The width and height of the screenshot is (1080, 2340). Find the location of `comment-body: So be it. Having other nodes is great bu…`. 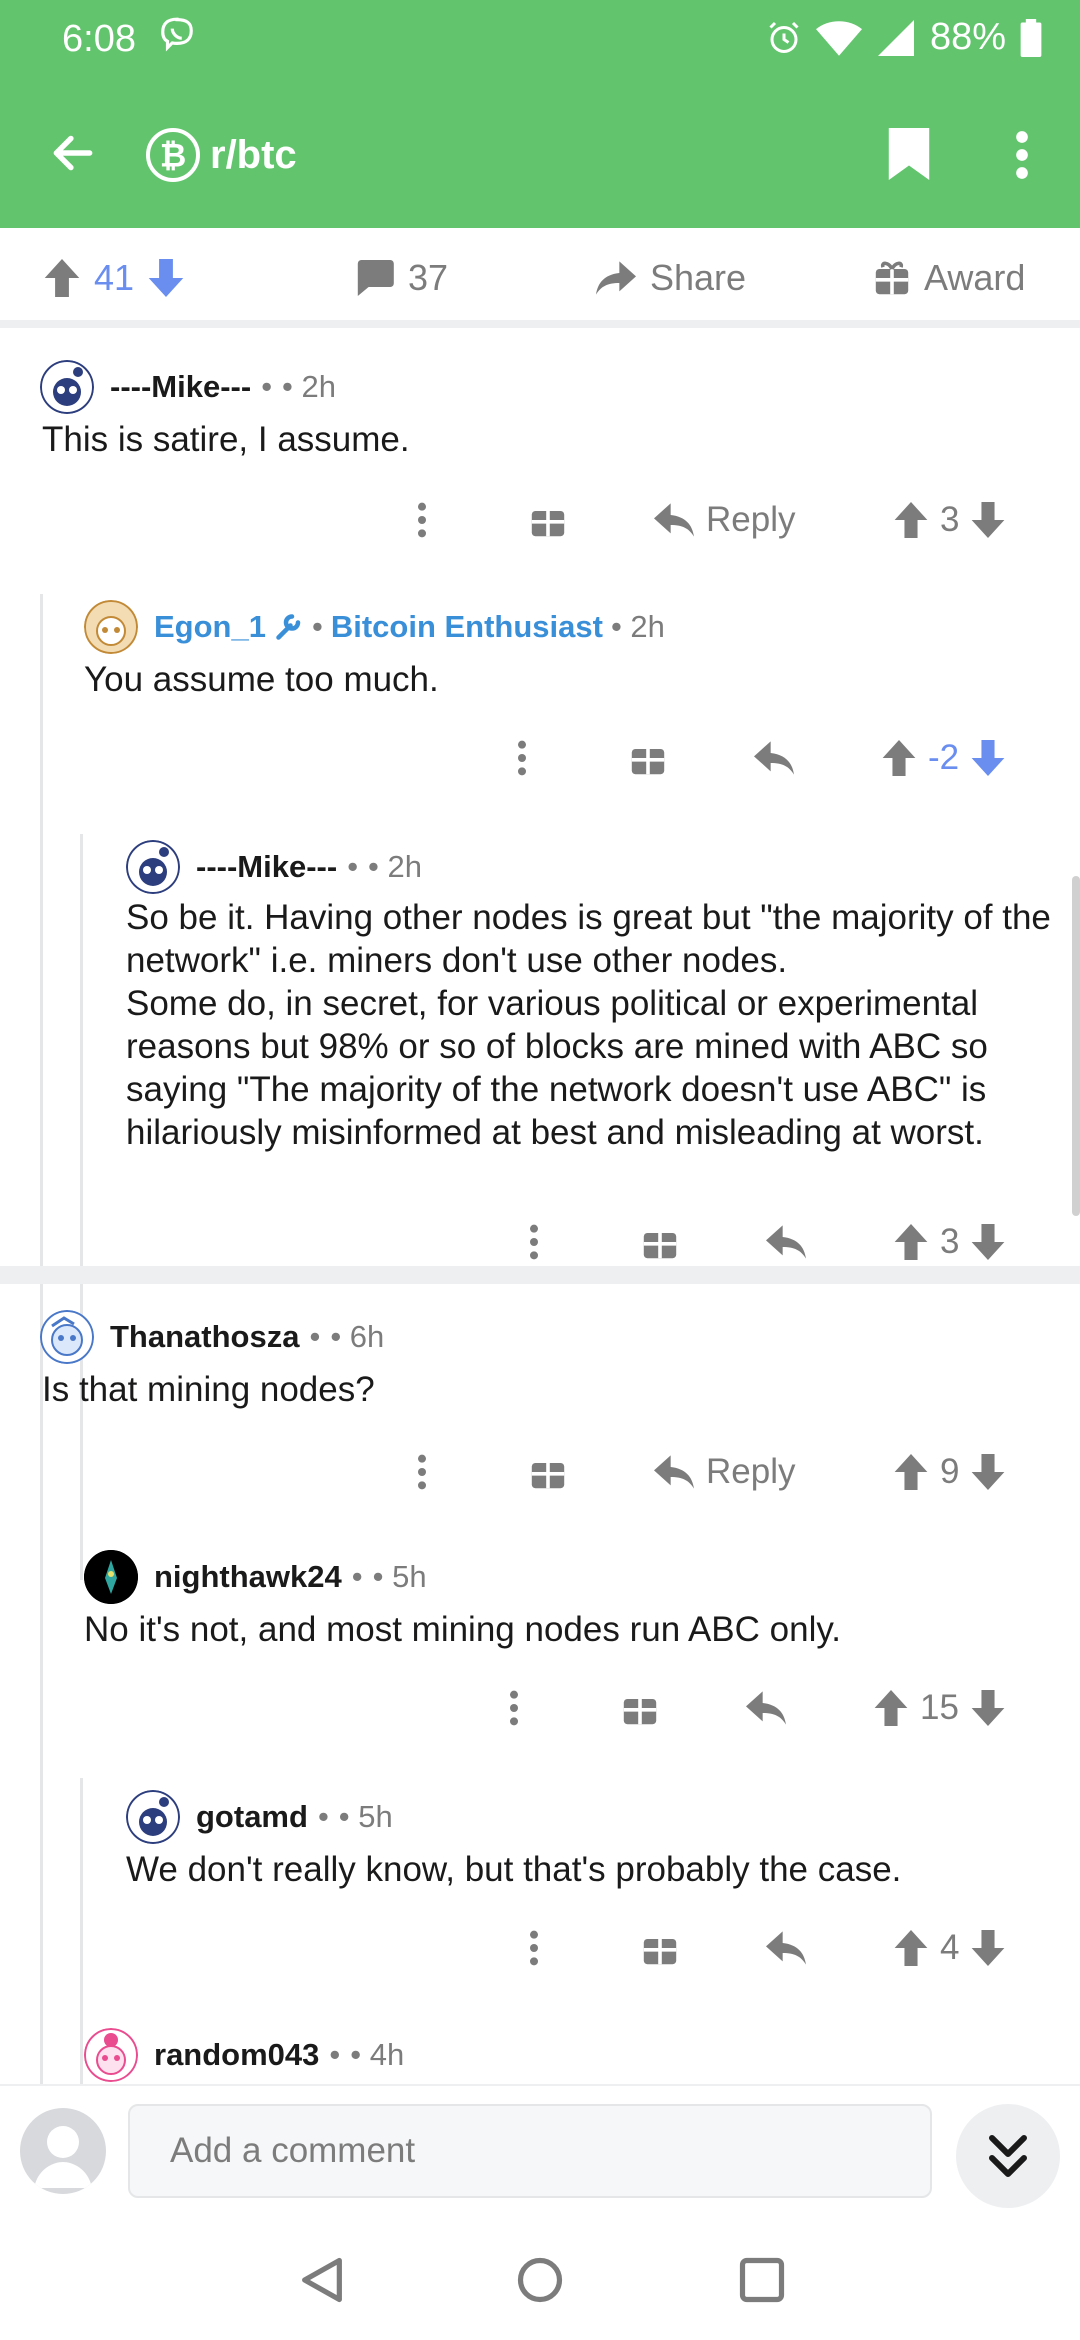

comment-body: So be it. Having other nodes is great bu… is located at coordinates (588, 1025).